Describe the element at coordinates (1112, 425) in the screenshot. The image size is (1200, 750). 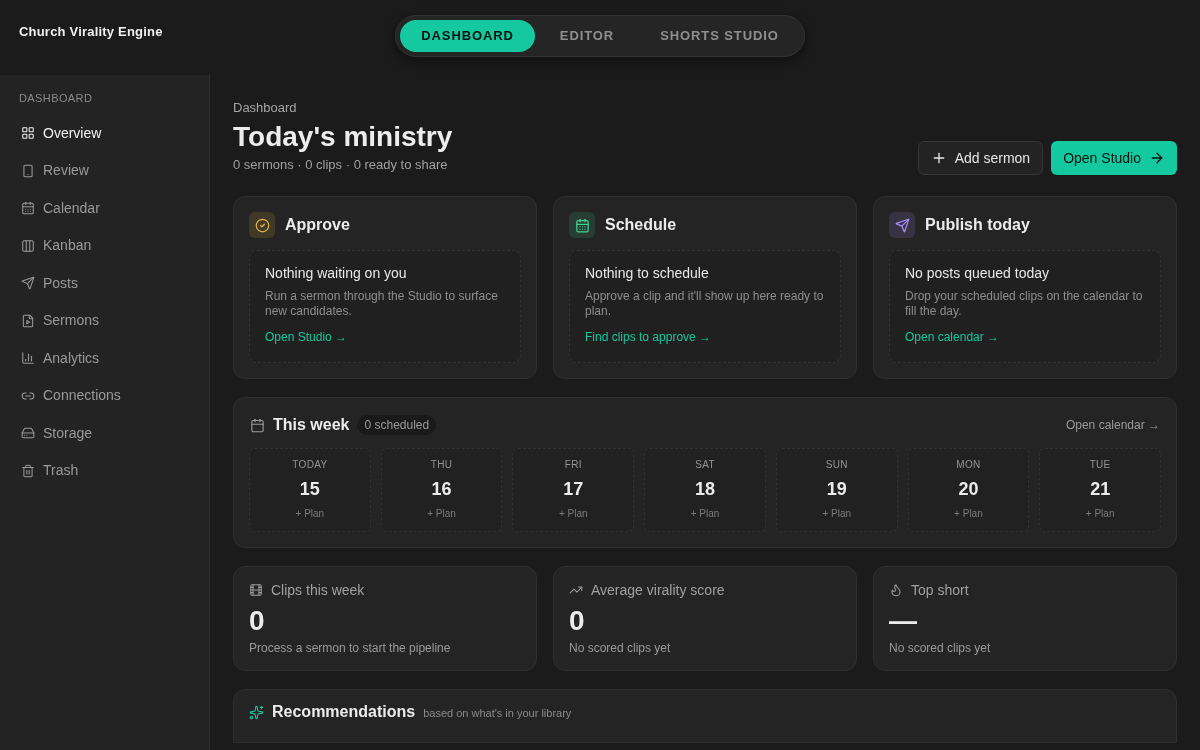
I see `open-calendar-link: Open calendar →` at that location.